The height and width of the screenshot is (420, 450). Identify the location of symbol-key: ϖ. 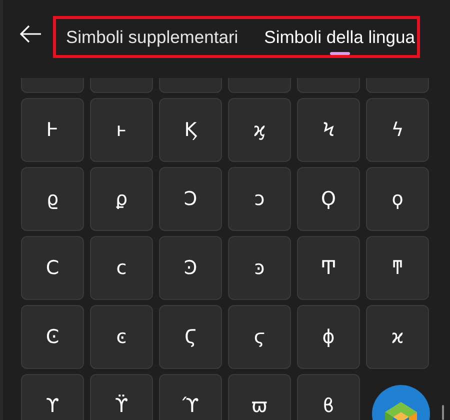
(259, 397).